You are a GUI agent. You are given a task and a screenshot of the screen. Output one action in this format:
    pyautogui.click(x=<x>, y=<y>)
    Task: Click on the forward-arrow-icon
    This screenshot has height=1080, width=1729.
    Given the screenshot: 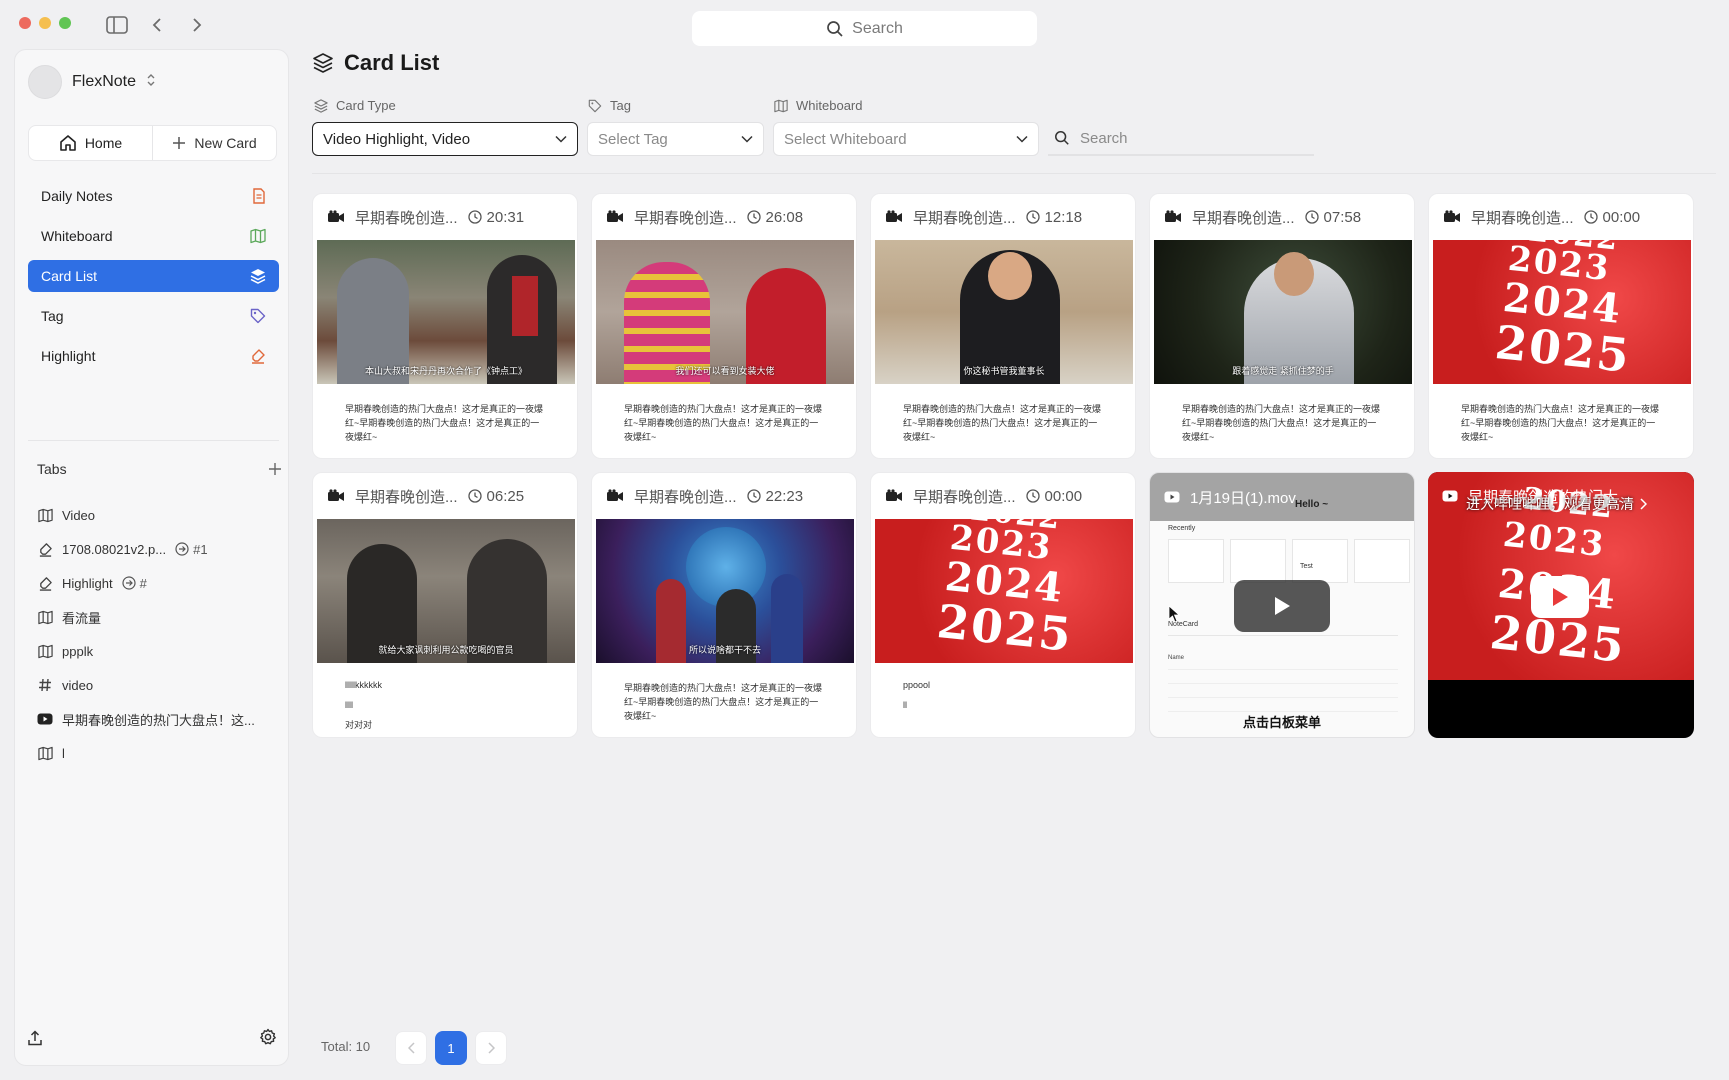 What is the action you would take?
    pyautogui.click(x=197, y=25)
    